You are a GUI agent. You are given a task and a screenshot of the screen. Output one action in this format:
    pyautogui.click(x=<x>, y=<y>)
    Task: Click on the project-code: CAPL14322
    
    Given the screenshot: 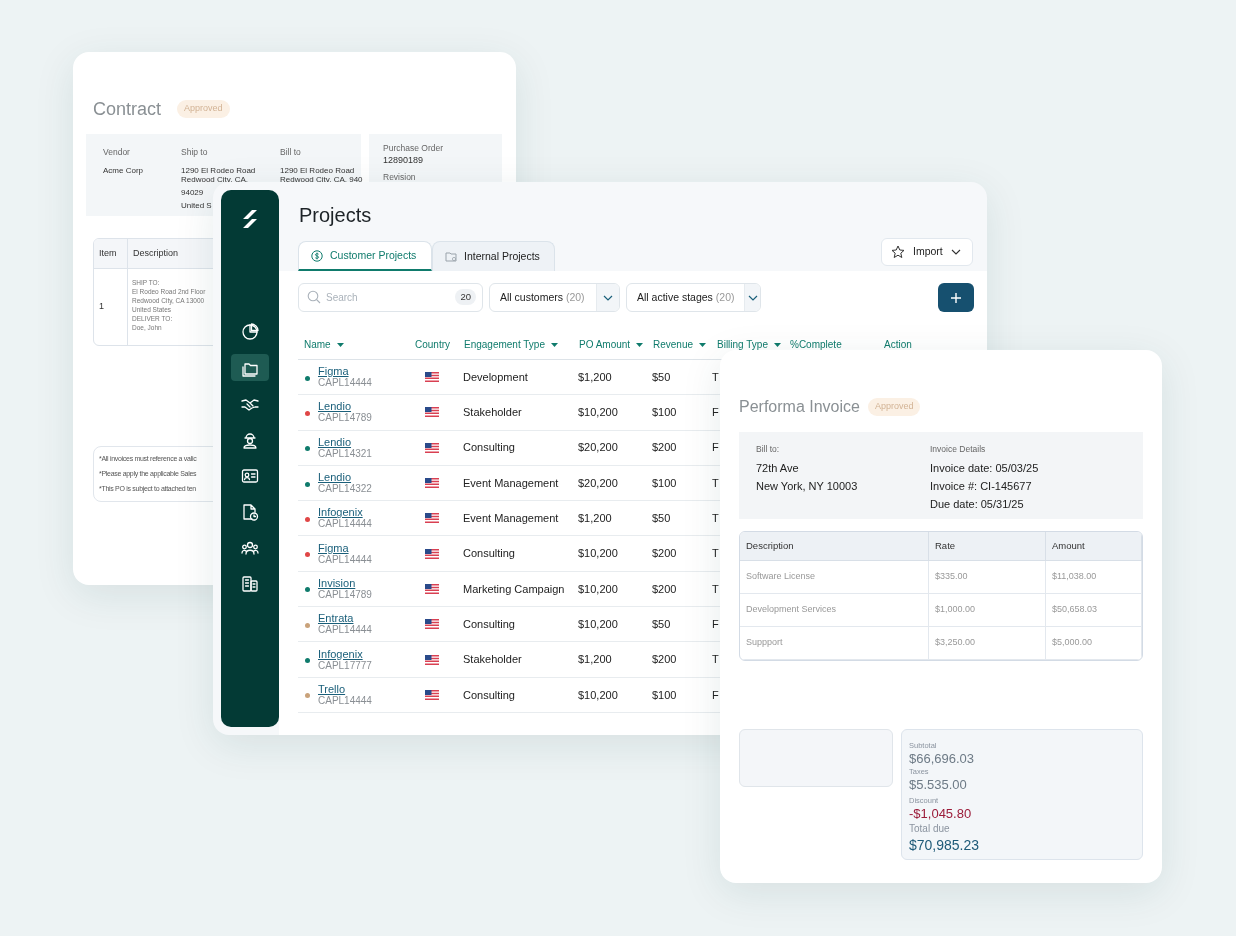 What is the action you would take?
    pyautogui.click(x=345, y=489)
    